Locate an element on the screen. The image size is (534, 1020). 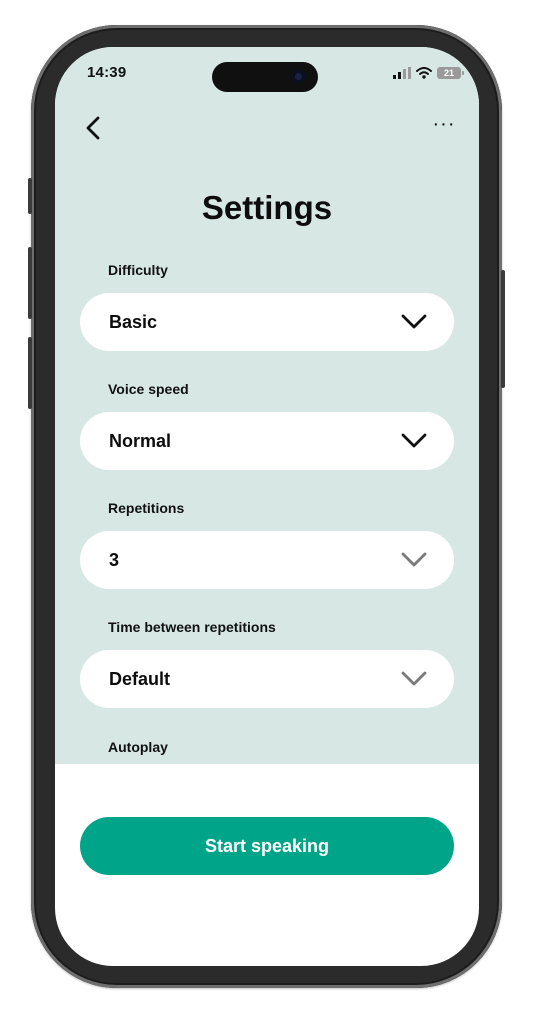
signal-icon is located at coordinates (402, 72).